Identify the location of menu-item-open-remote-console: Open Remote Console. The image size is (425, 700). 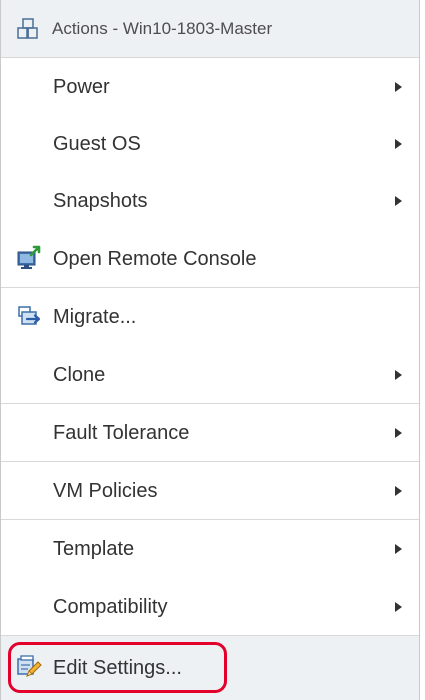
(210, 258).